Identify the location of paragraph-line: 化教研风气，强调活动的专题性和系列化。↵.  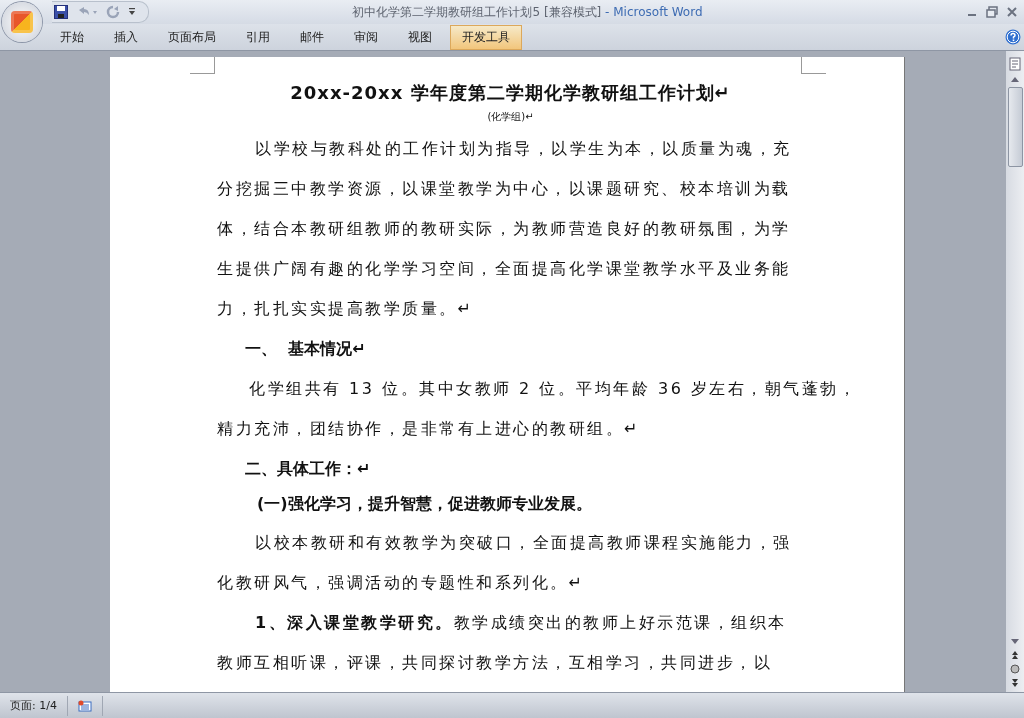
(401, 582).